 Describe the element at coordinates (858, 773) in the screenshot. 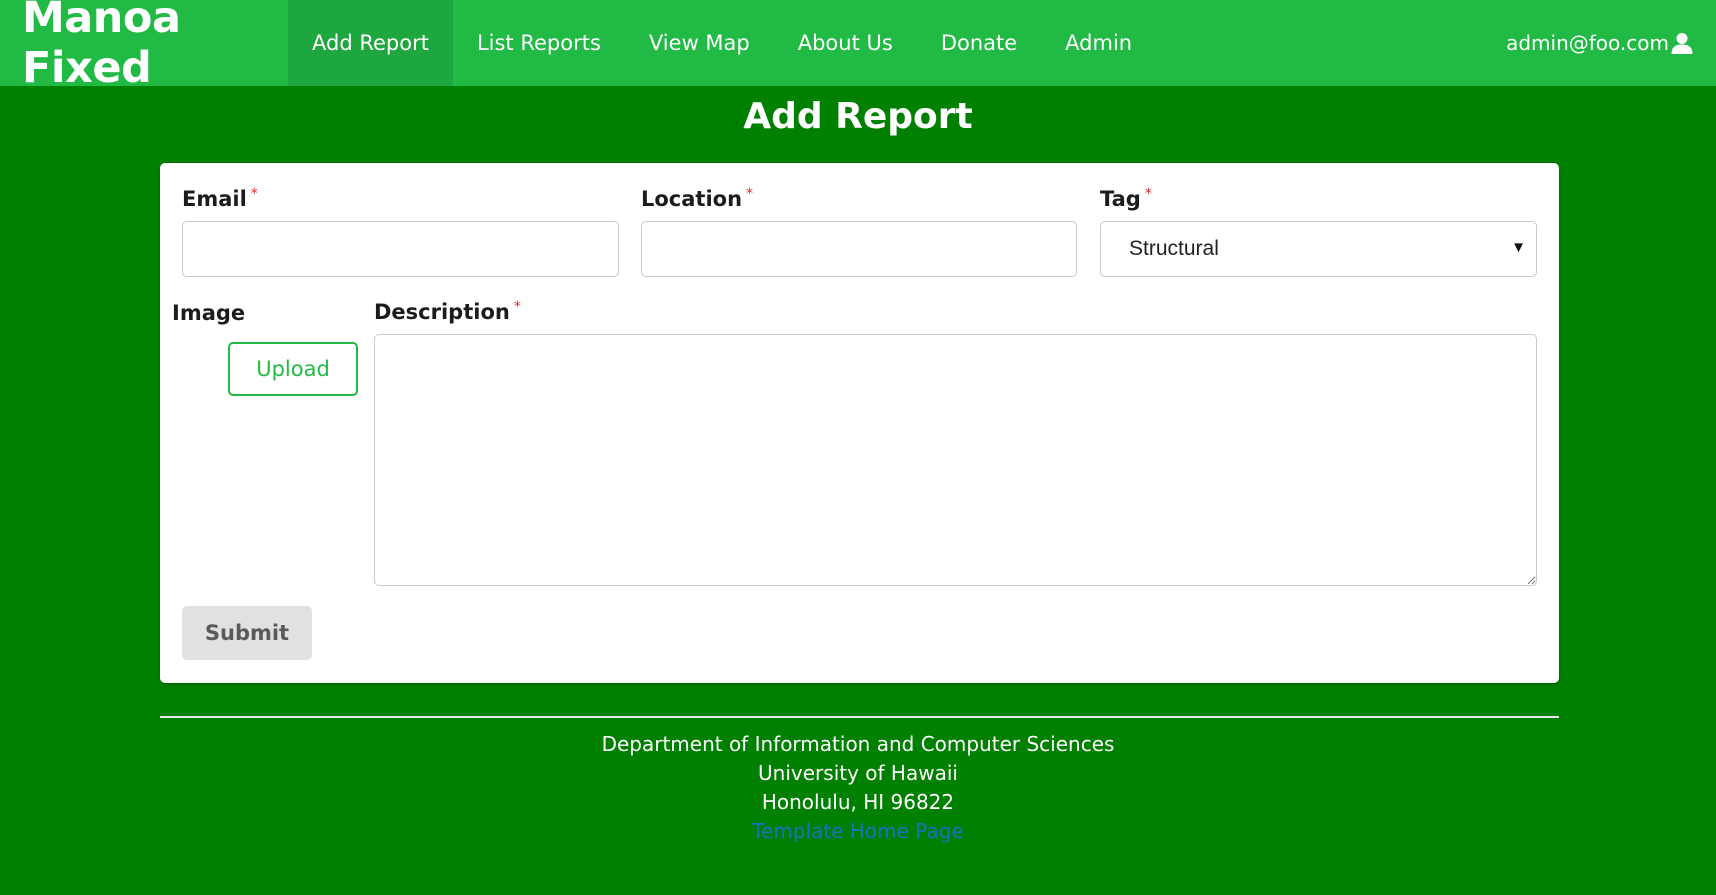

I see `footer-university: University of Hawaii` at that location.